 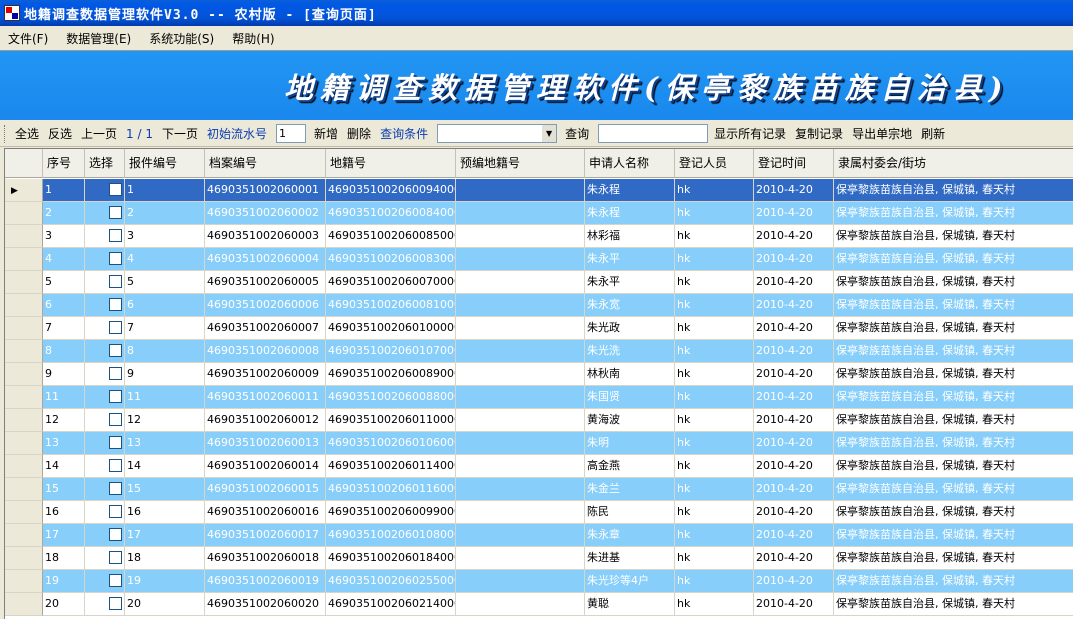 What do you see at coordinates (5, 133) in the screenshot?
I see `toolbar-grip` at bounding box center [5, 133].